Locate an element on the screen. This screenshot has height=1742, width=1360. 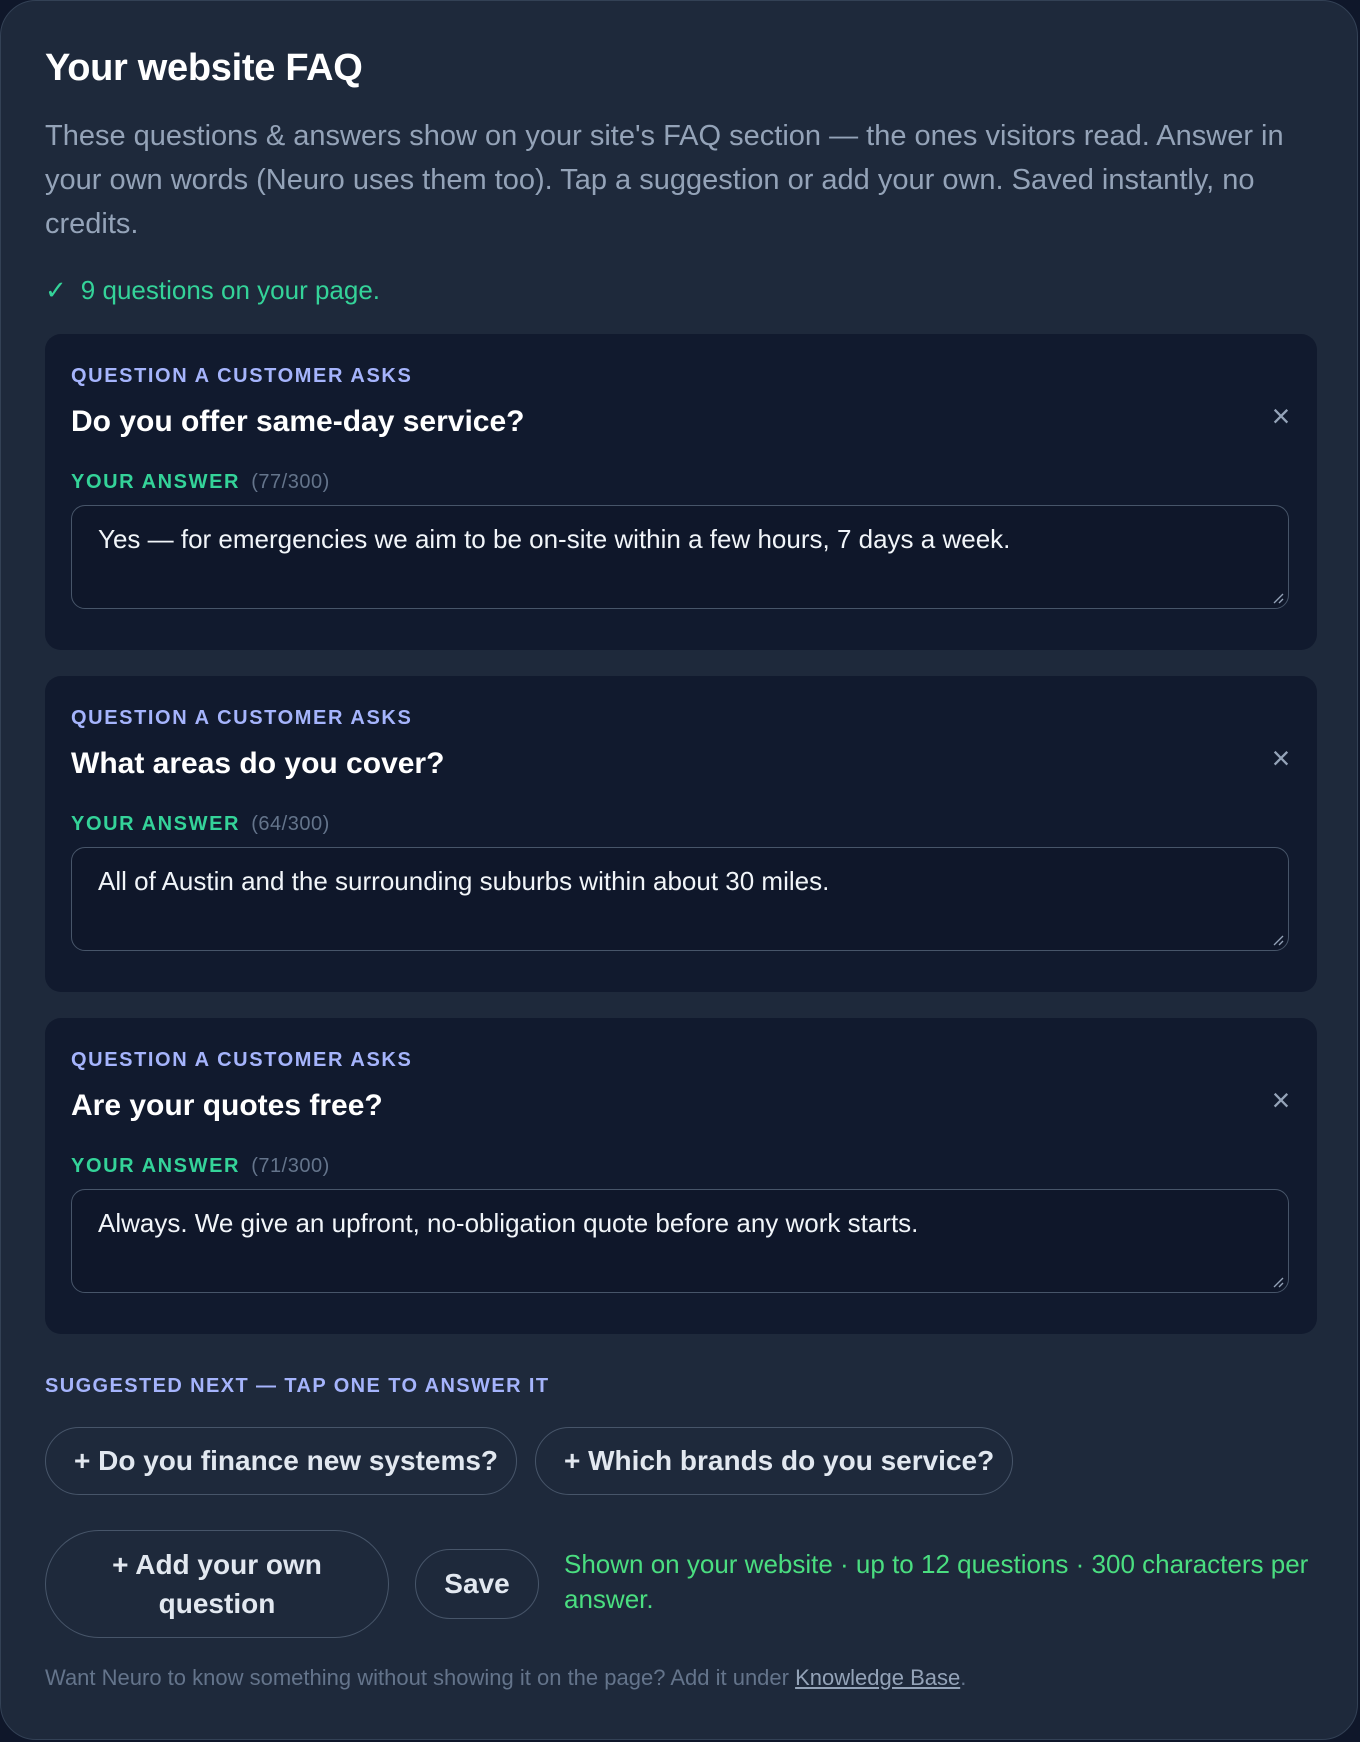
page-title: Your website FAQ is located at coordinates (204, 68).